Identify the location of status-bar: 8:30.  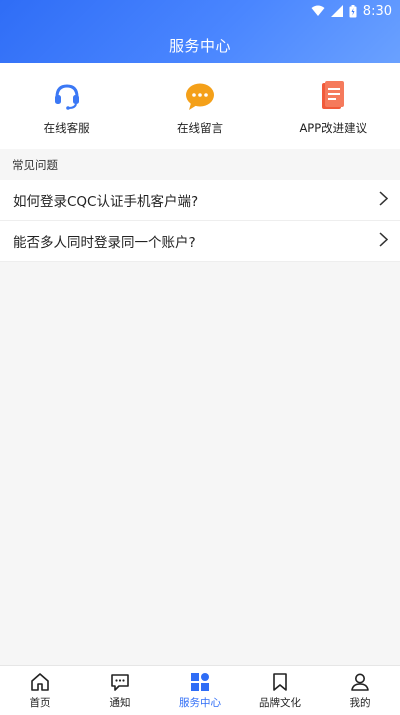
(351, 11).